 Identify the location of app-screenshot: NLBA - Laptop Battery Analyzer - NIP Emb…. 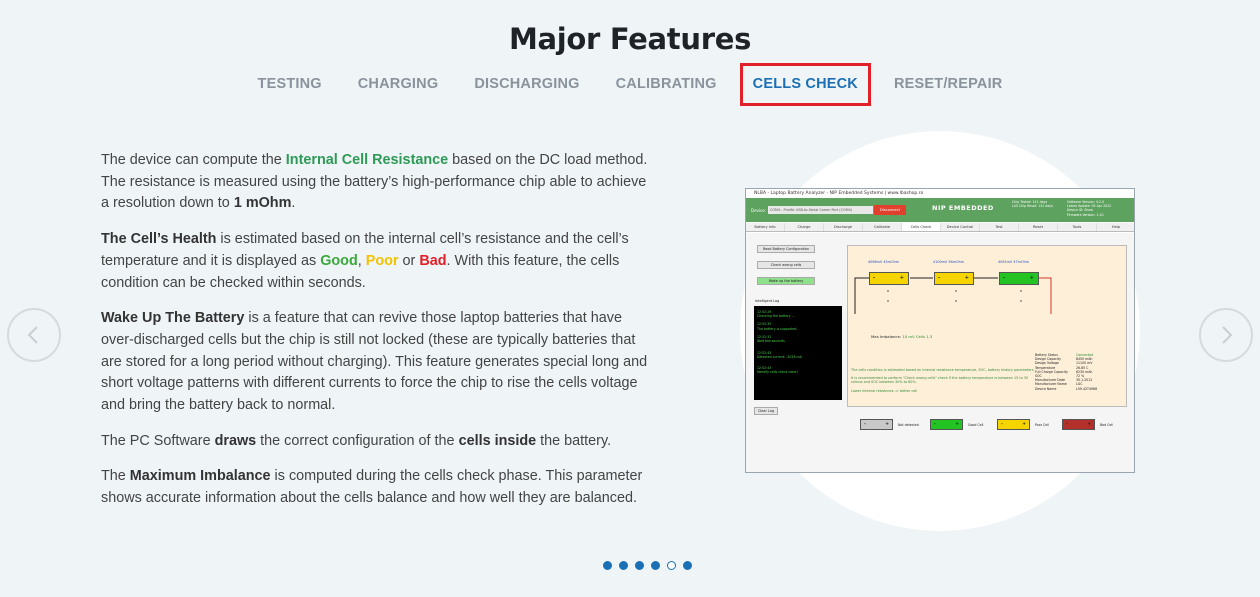
(940, 330).